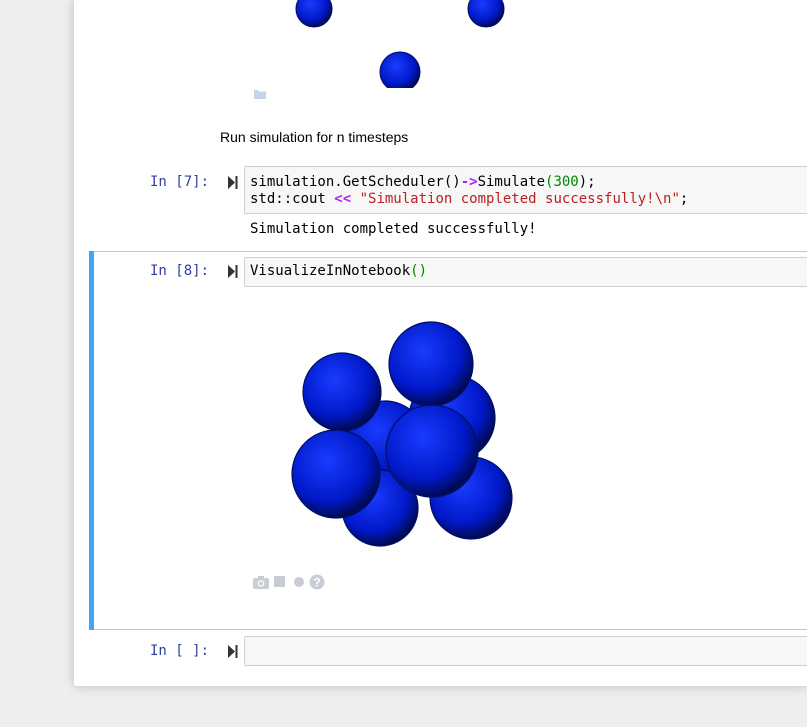  I want to click on cell-prompt: In [ ]:, so click(180, 651).